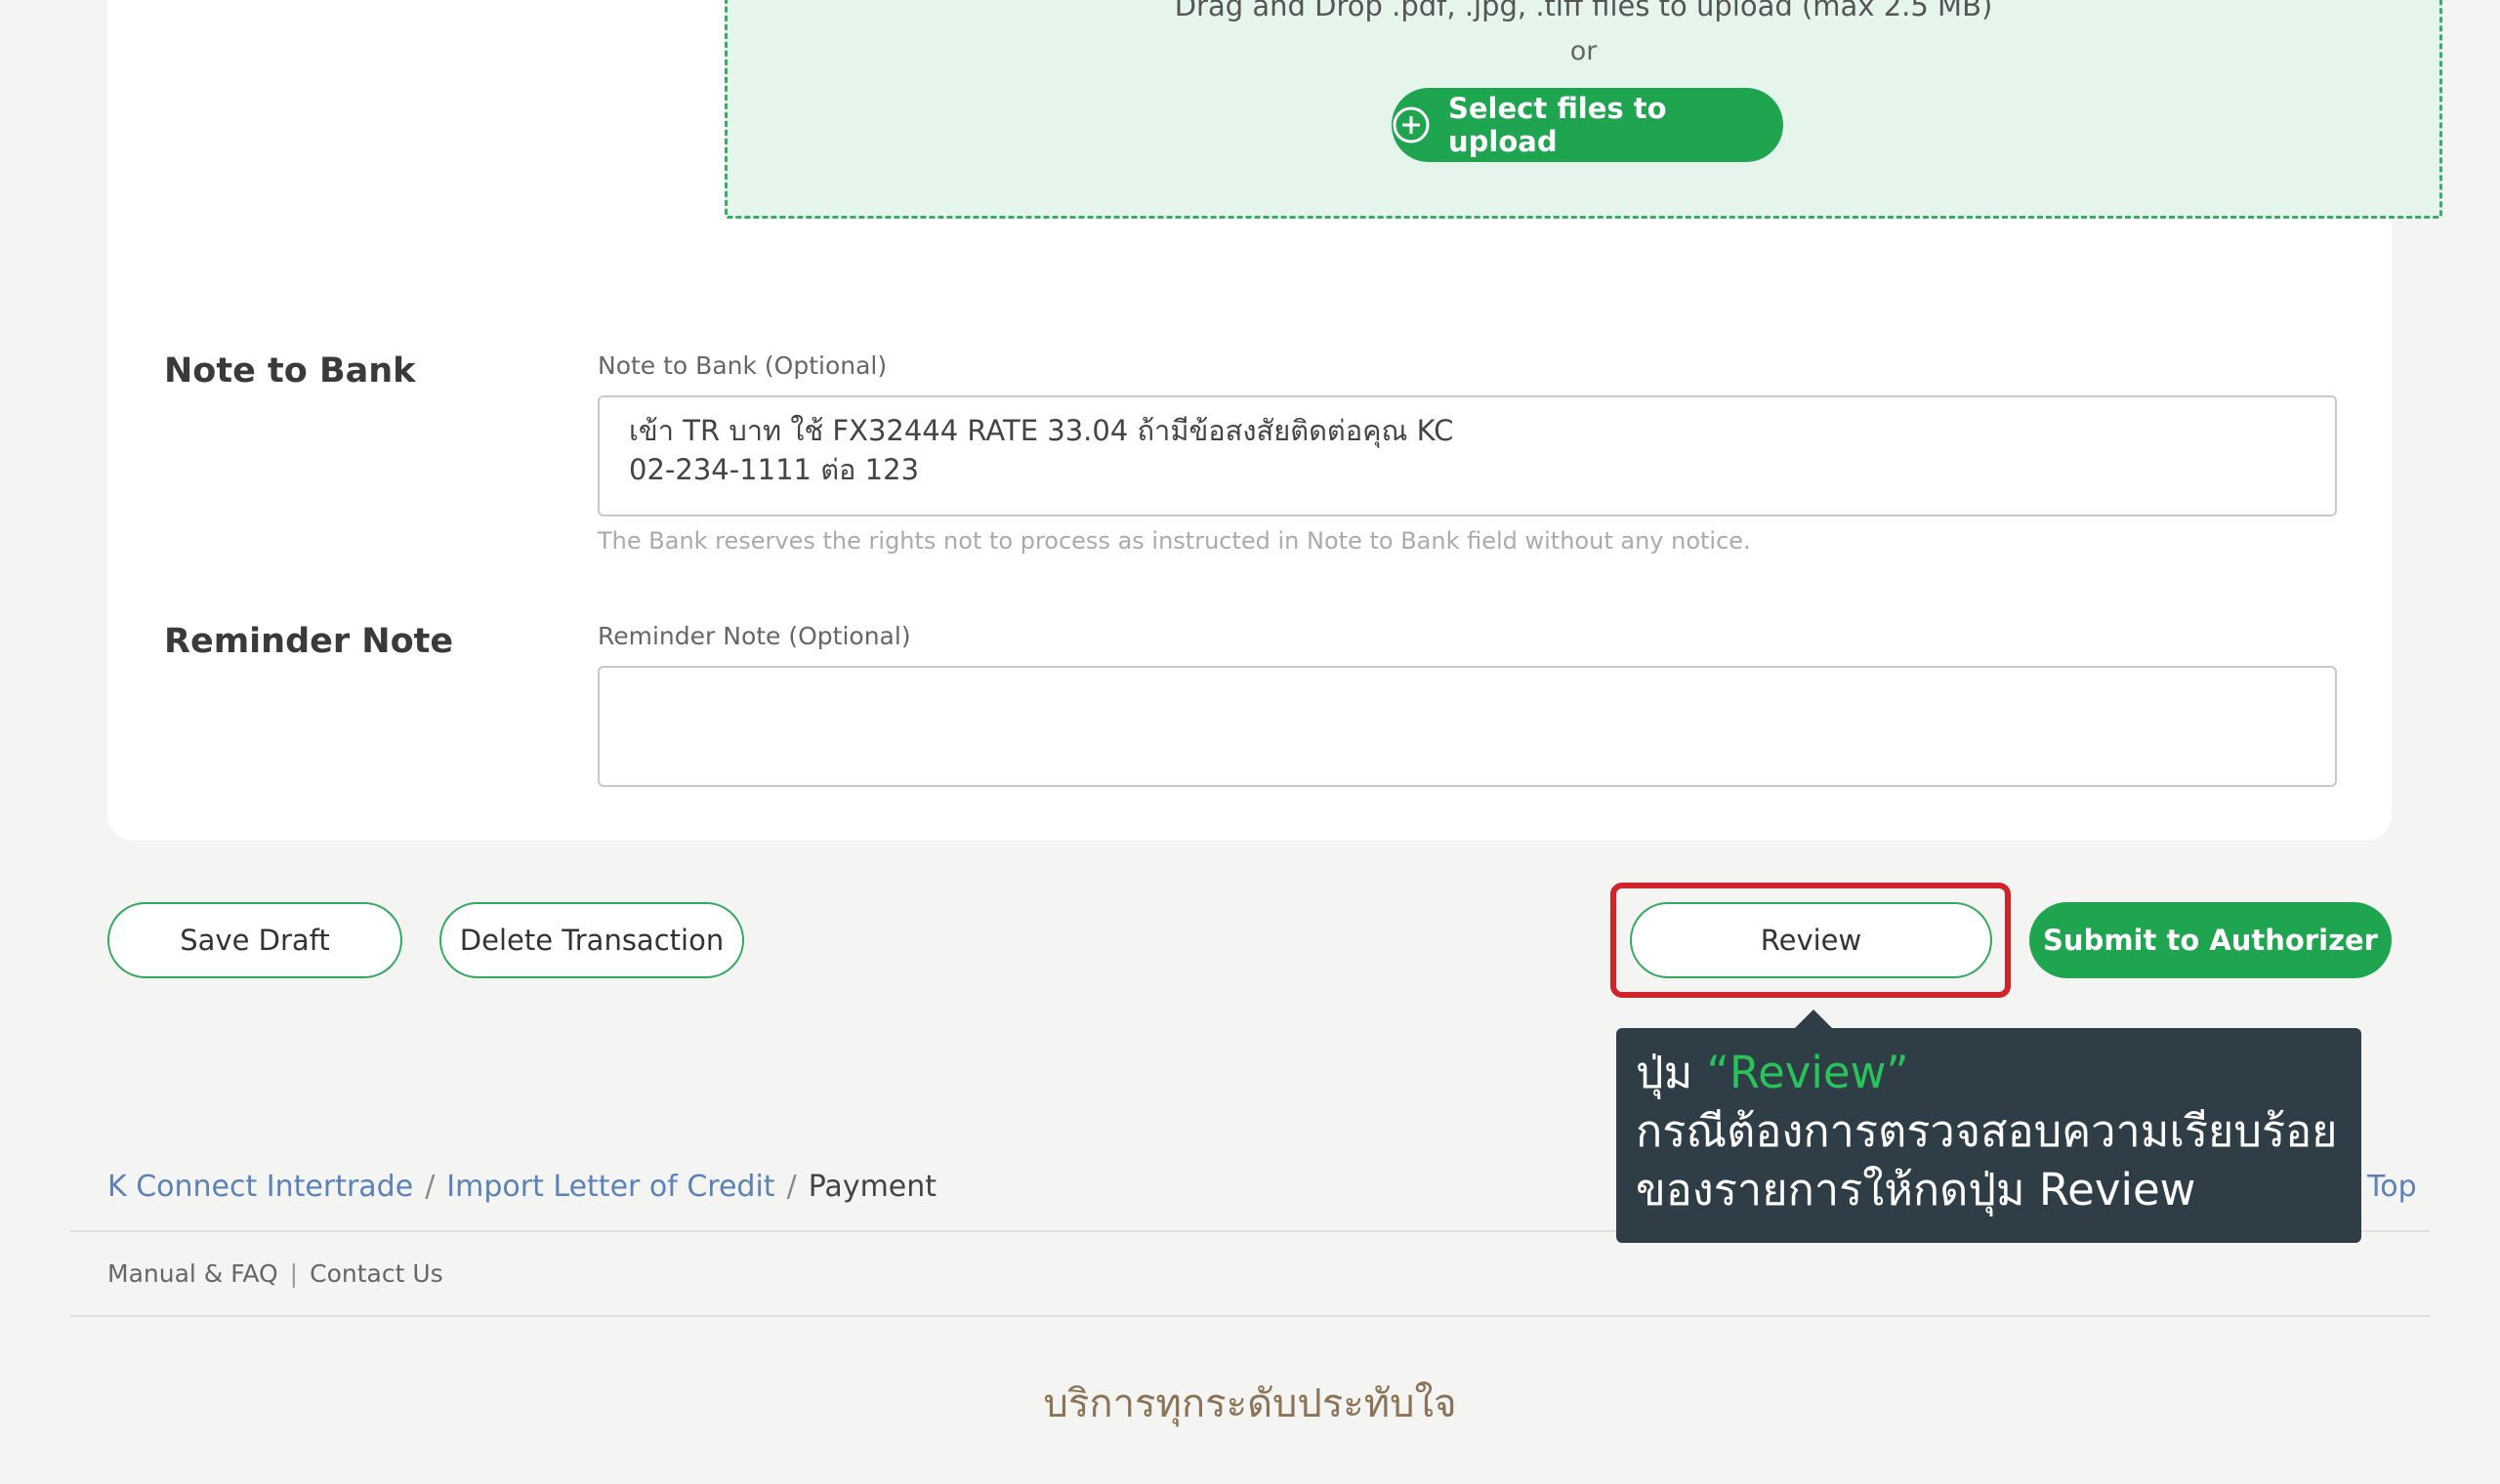 The image size is (2500, 1484). I want to click on reminder-note-label: Reminder Note (Optional), so click(755, 636).